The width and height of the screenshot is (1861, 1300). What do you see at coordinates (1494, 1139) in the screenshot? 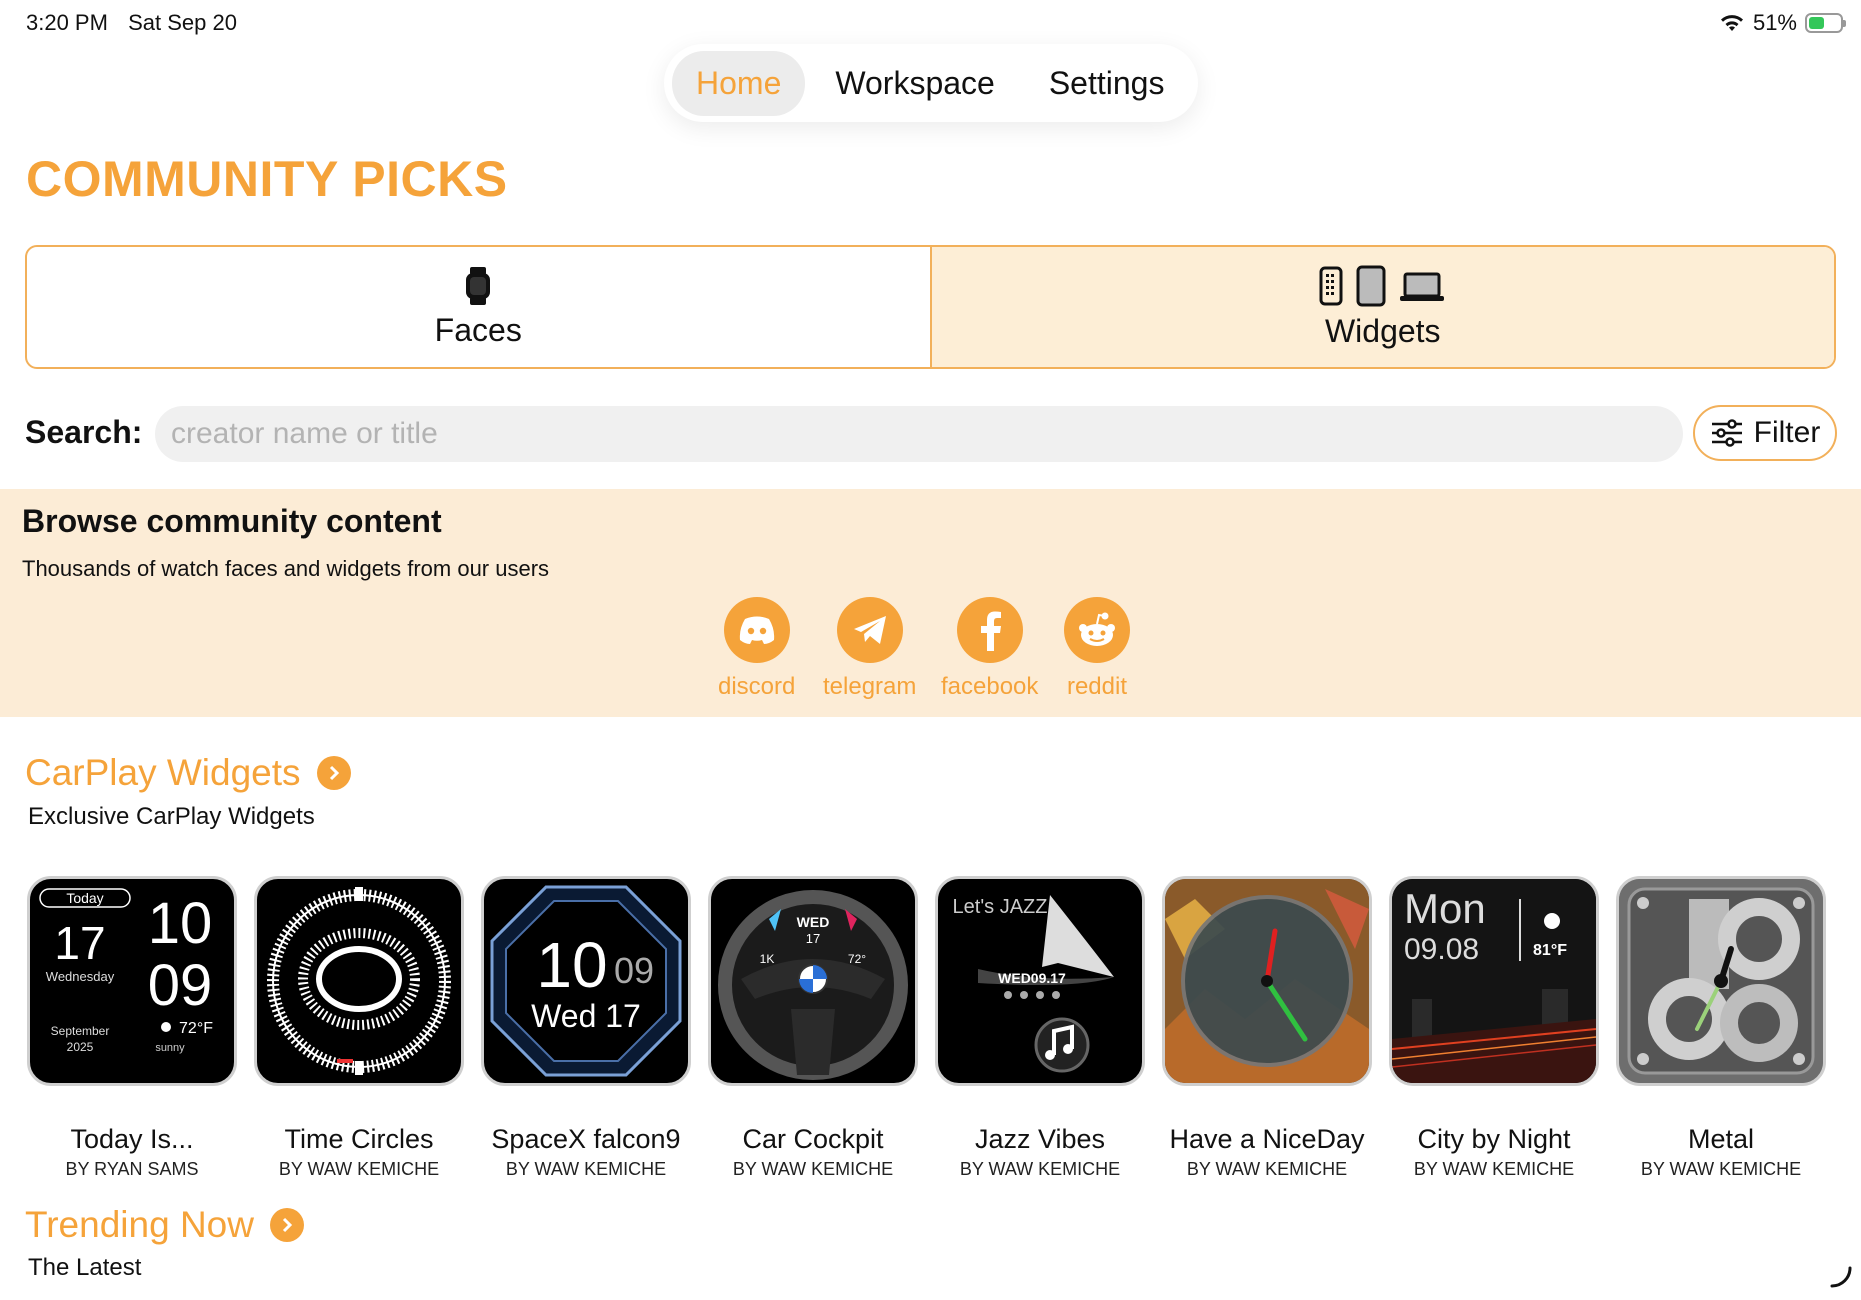
I see `widget-title: City by Night` at bounding box center [1494, 1139].